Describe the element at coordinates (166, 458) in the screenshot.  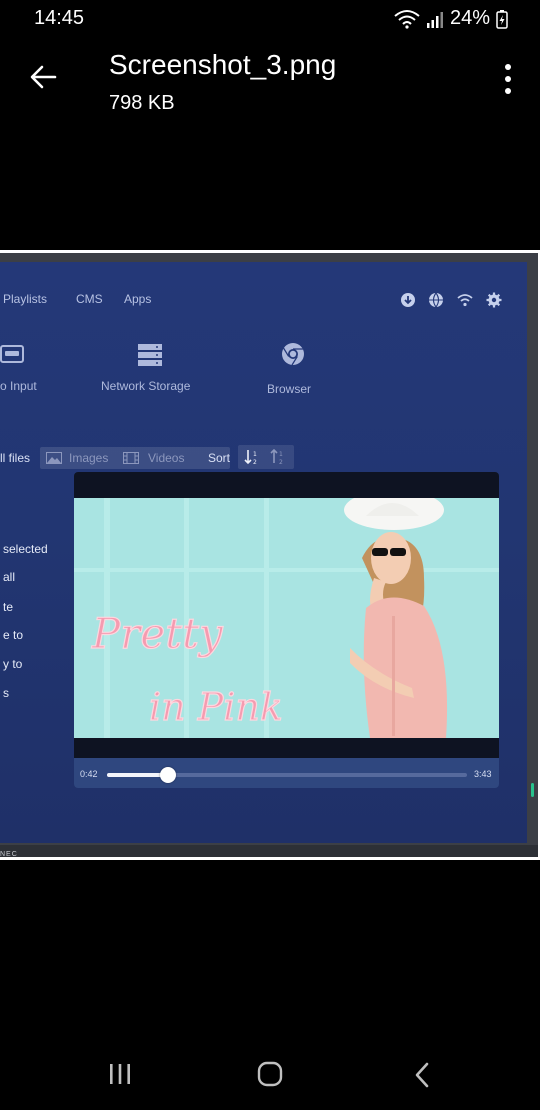
I see `filter-videos-label: Videos` at that location.